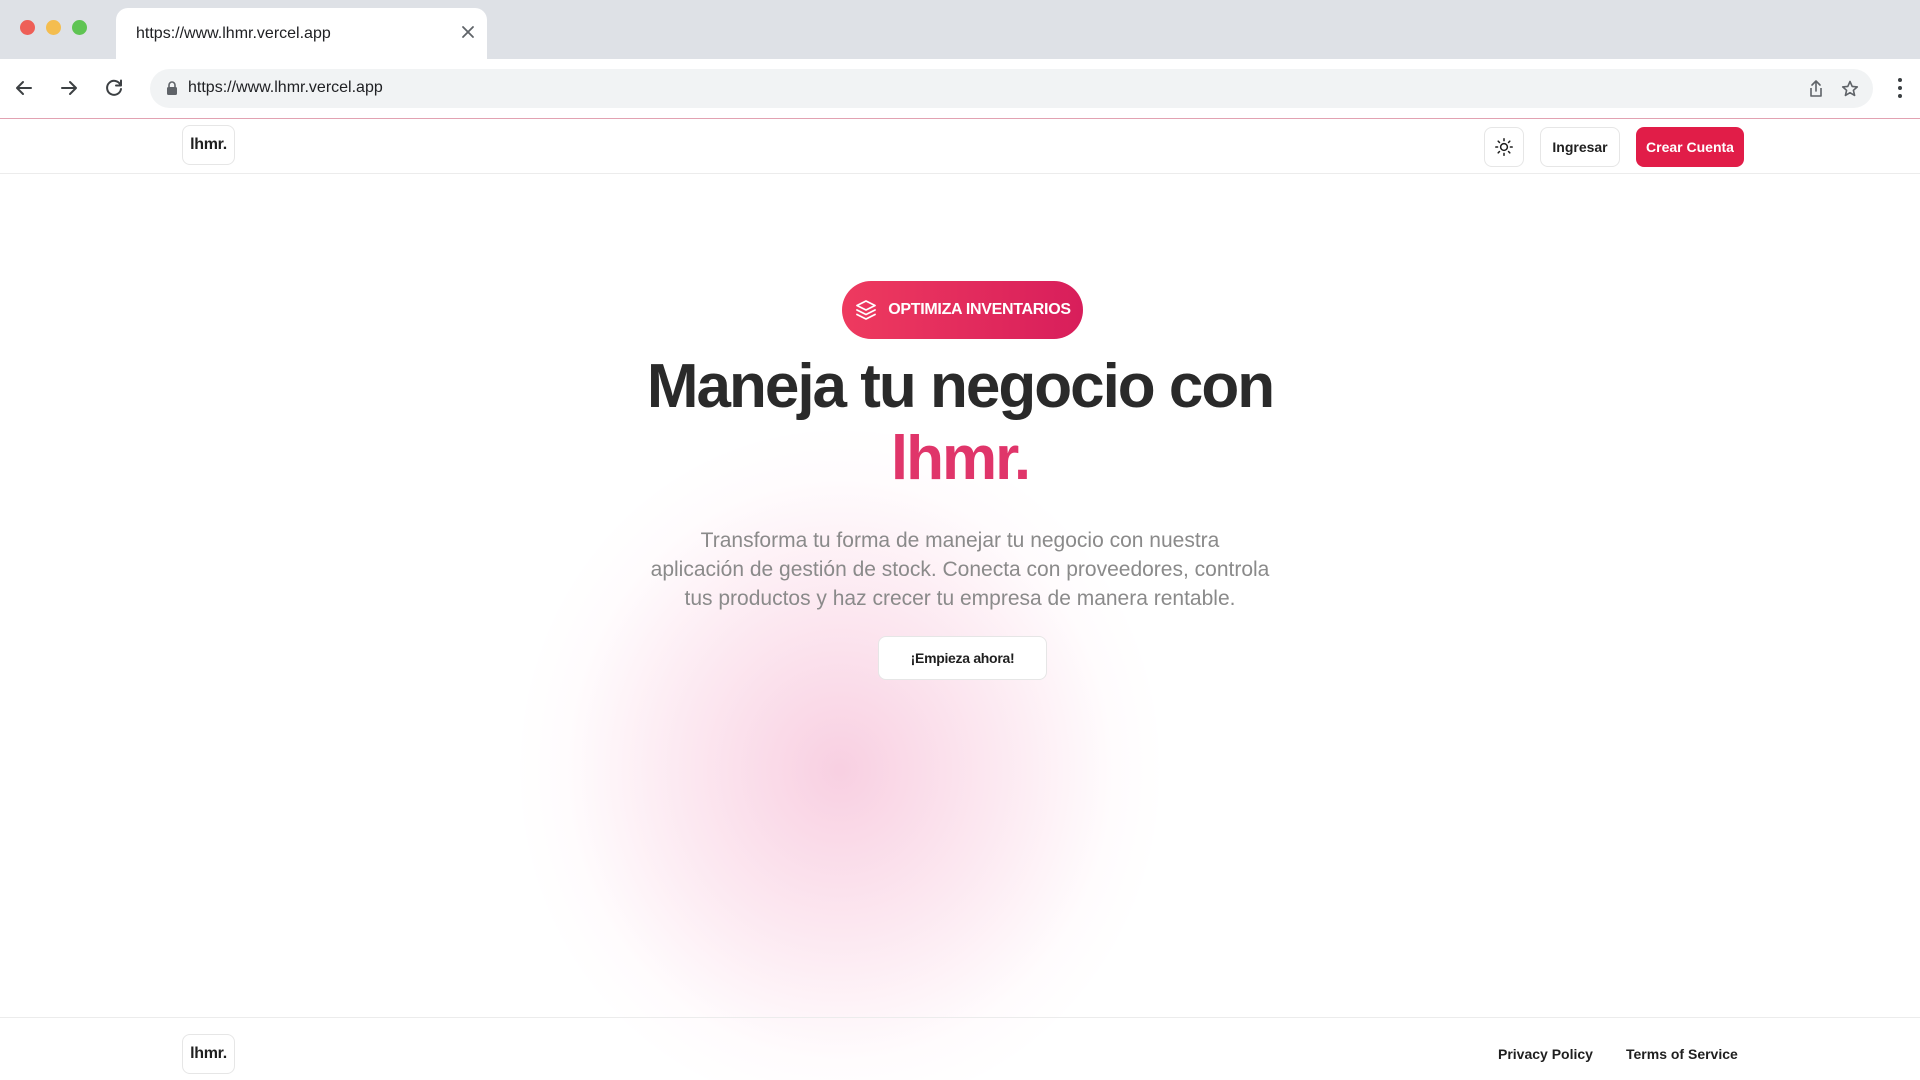 This screenshot has height=1080, width=1920. What do you see at coordinates (960, 1048) in the screenshot?
I see `site-footer: lhmr. Privacy Policy Terms of Service` at bounding box center [960, 1048].